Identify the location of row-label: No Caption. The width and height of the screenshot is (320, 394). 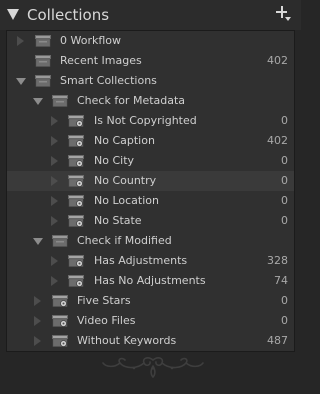
(124, 140).